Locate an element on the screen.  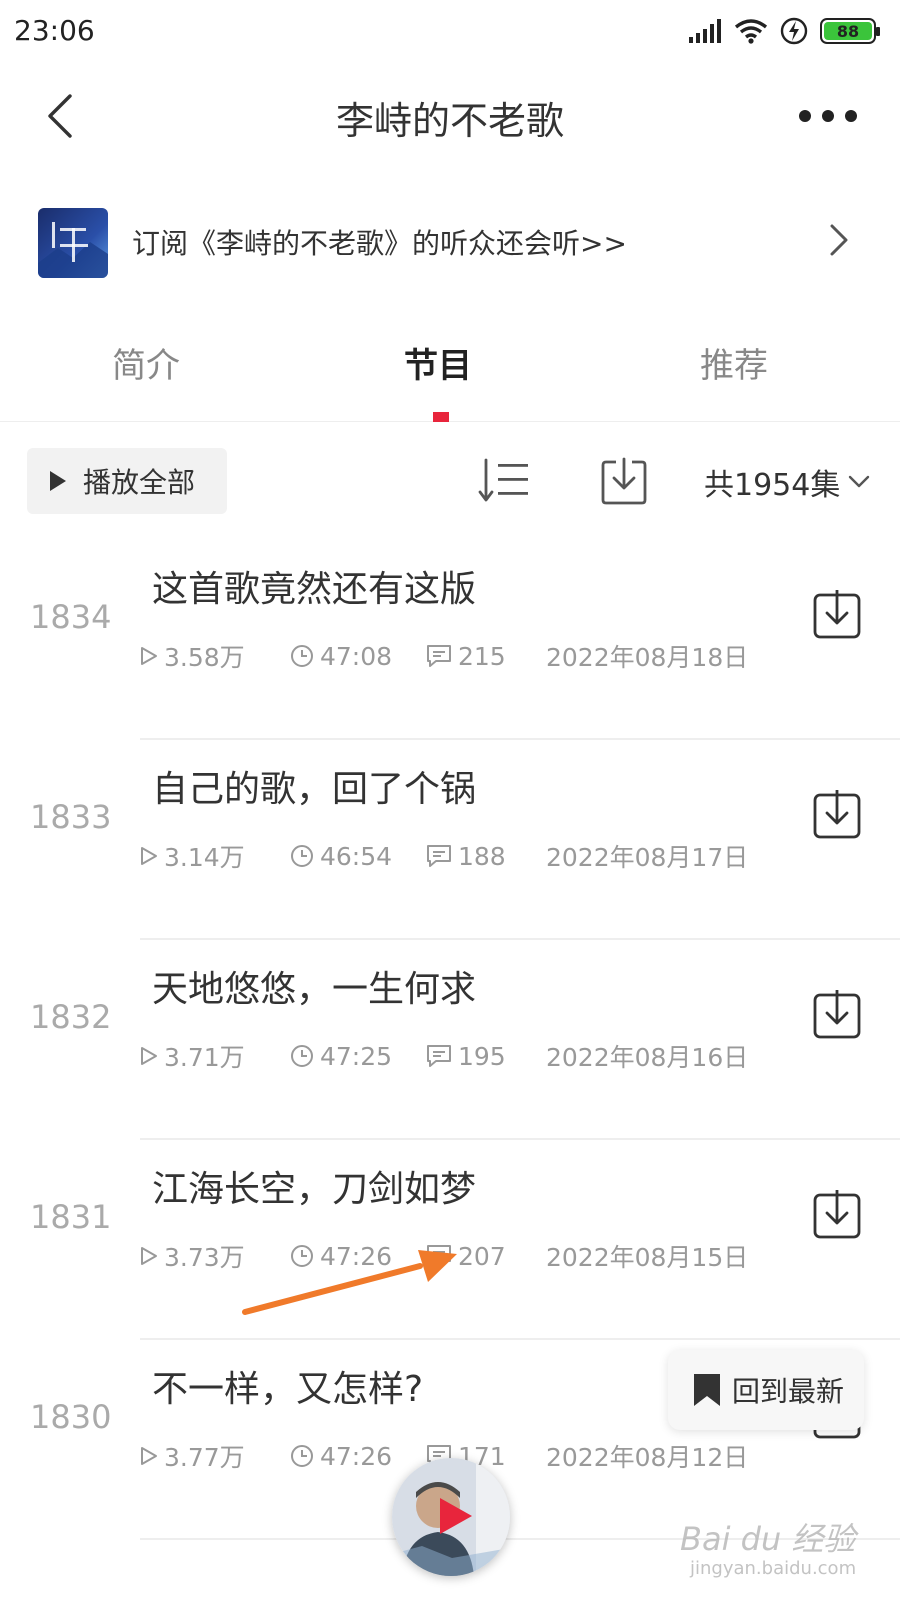
play-count: 3.14万 is located at coordinates (215, 856).